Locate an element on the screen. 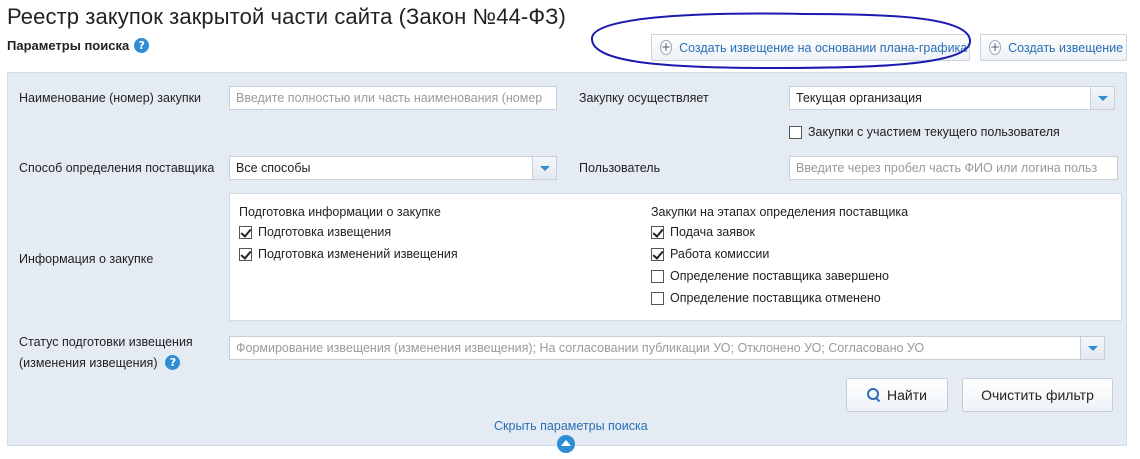  checkbox-label: Работа комиссии is located at coordinates (720, 254).